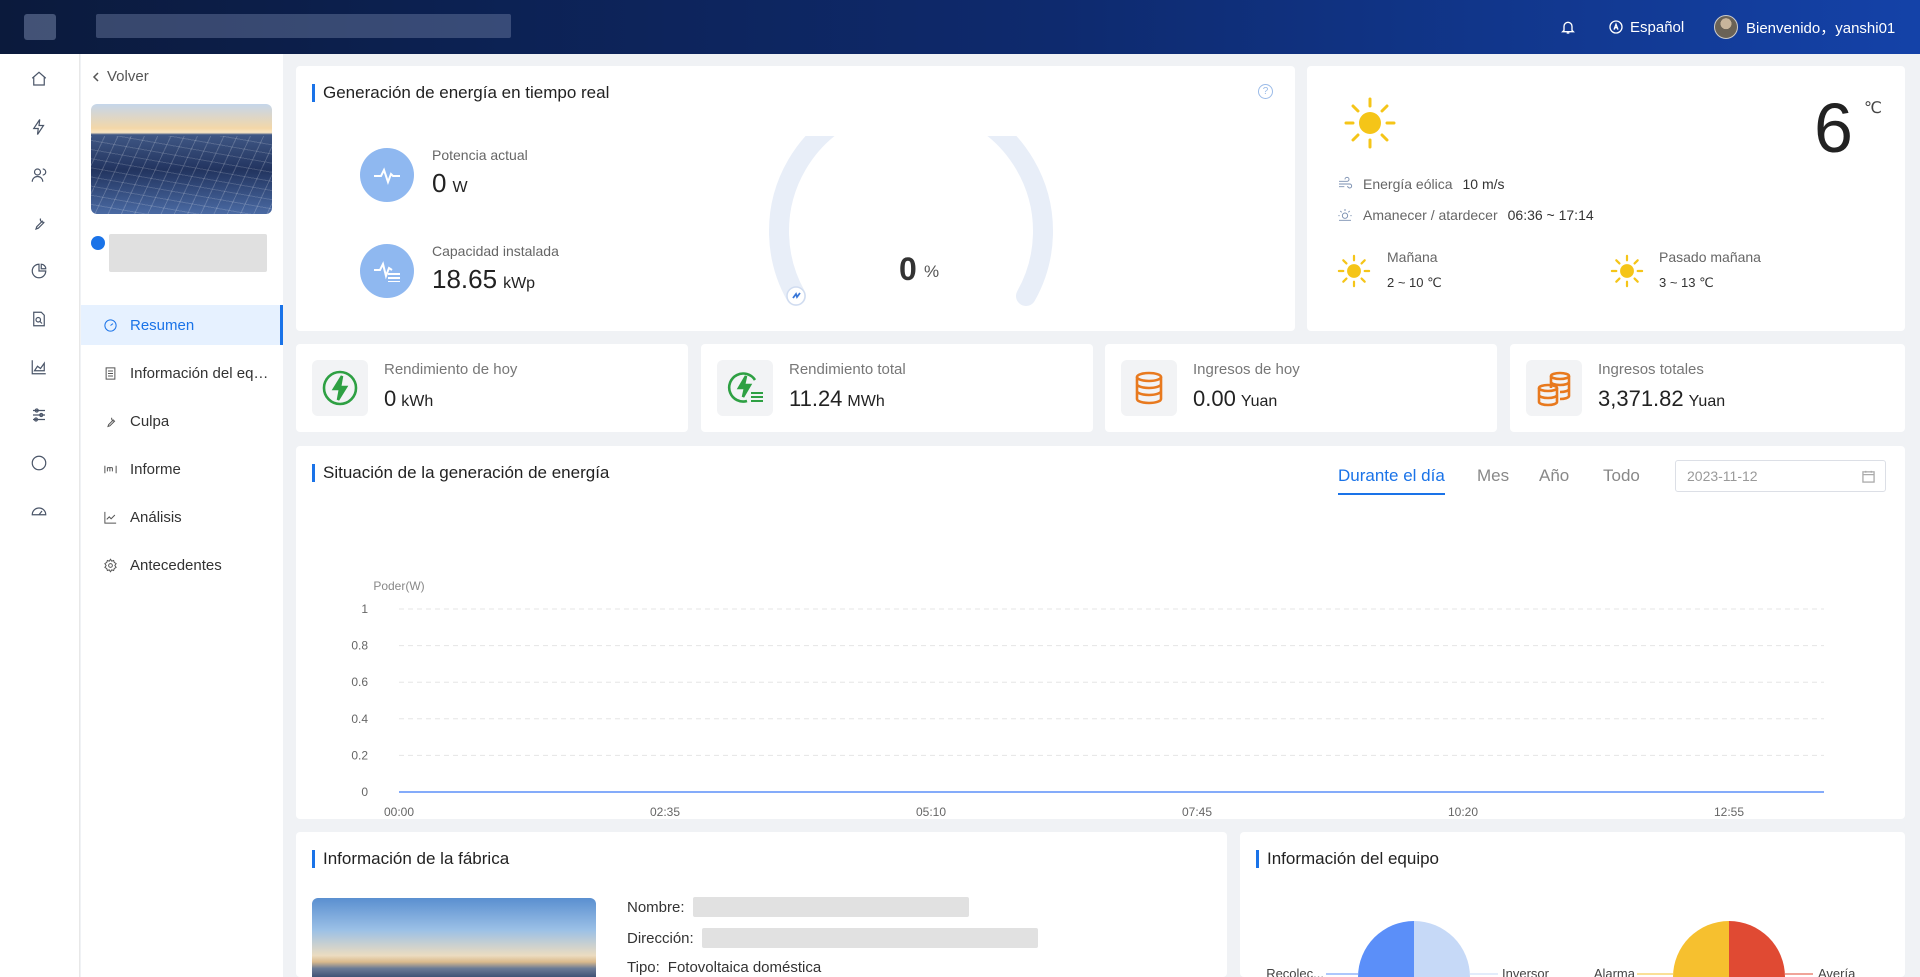  What do you see at coordinates (1149, 388) in the screenshot?
I see `coins-icon` at bounding box center [1149, 388].